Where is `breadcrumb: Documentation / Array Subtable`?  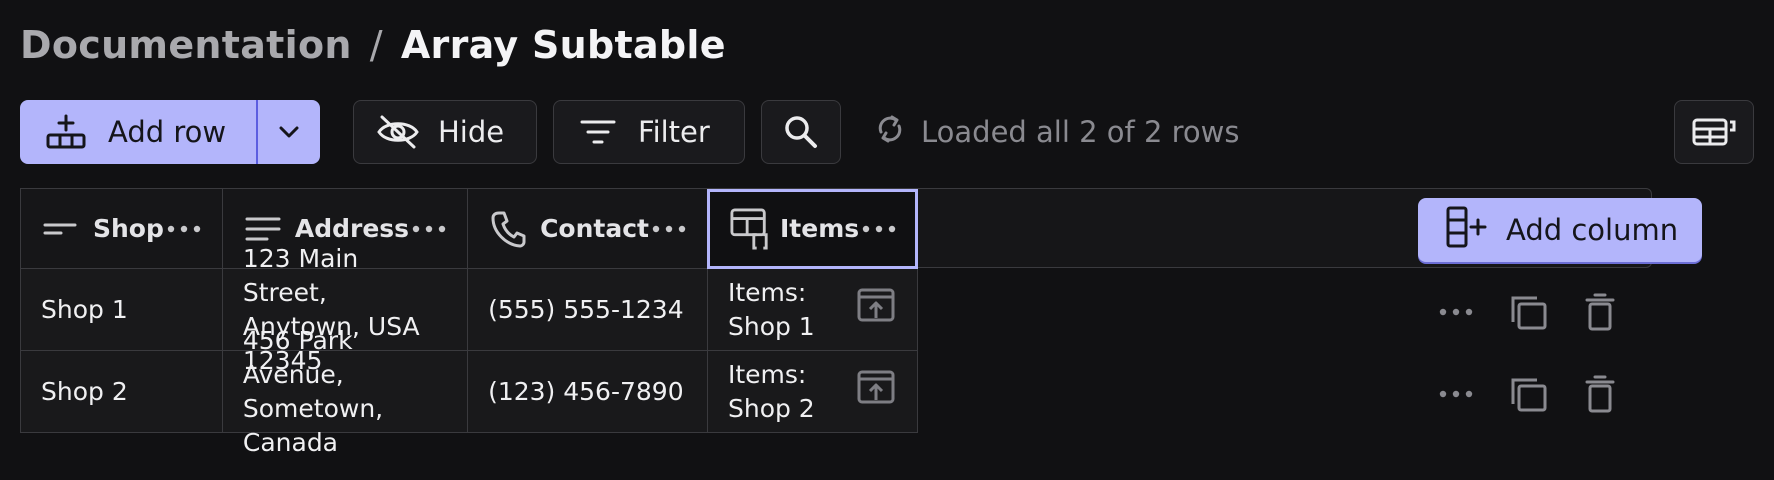 breadcrumb: Documentation / Array Subtable is located at coordinates (373, 45).